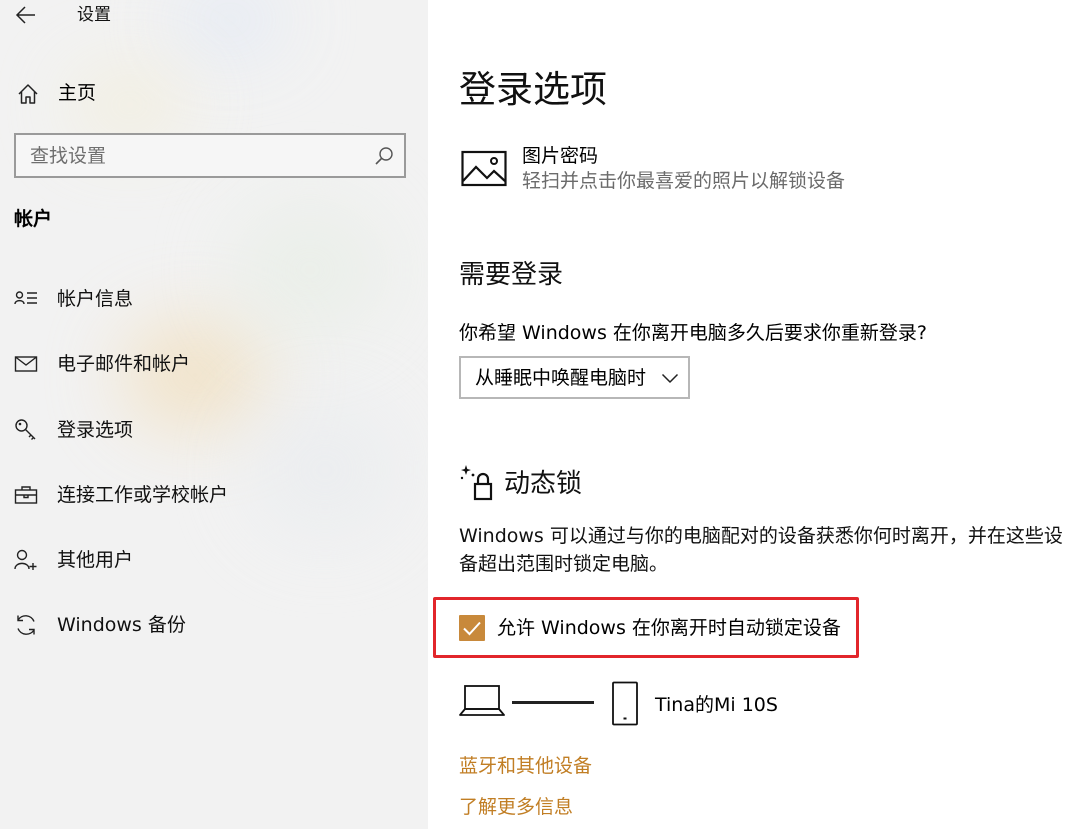 The width and height of the screenshot is (1080, 829). I want to click on learn-more-link: 了解更多信息, so click(516, 807).